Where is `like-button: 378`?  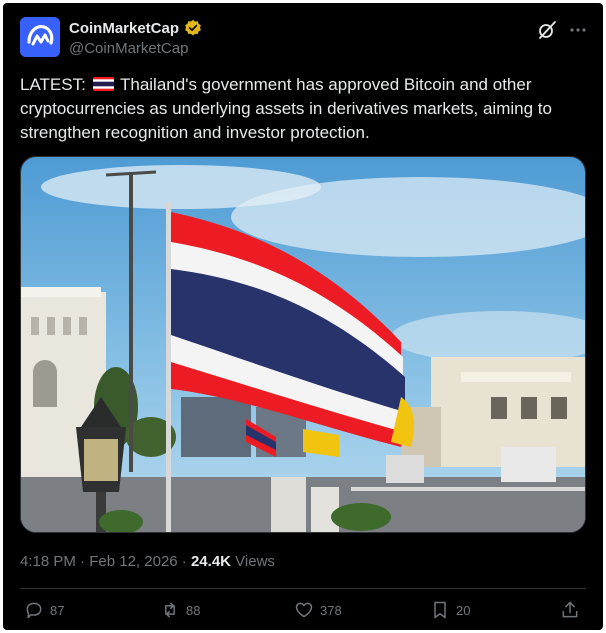 like-button: 378 is located at coordinates (318, 610).